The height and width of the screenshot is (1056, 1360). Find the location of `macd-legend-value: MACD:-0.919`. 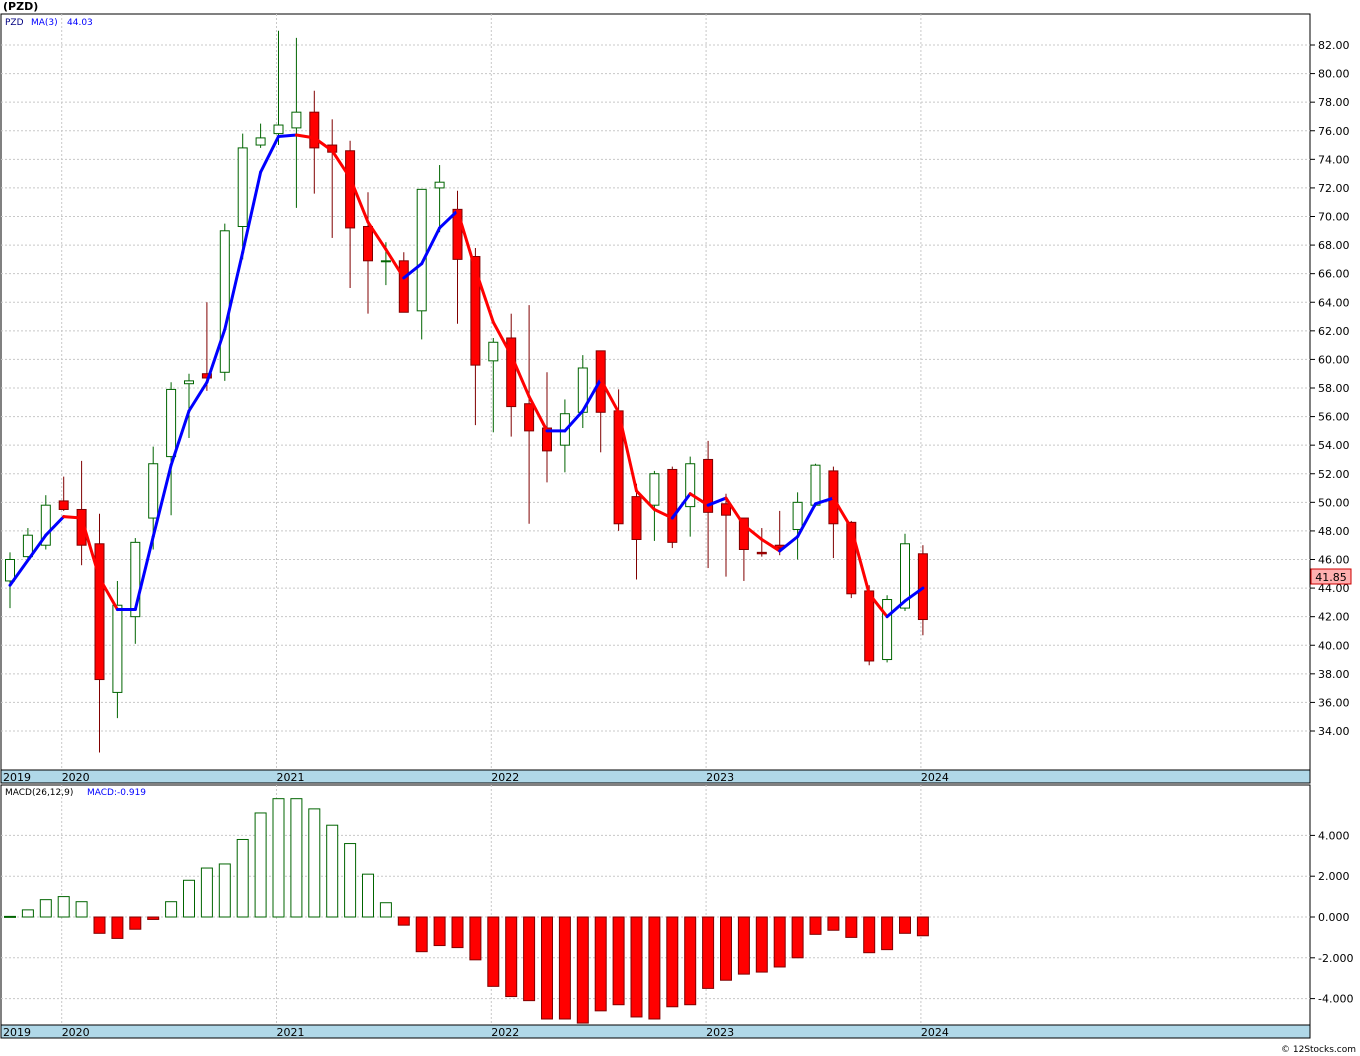

macd-legend-value: MACD:-0.919 is located at coordinates (116, 793).